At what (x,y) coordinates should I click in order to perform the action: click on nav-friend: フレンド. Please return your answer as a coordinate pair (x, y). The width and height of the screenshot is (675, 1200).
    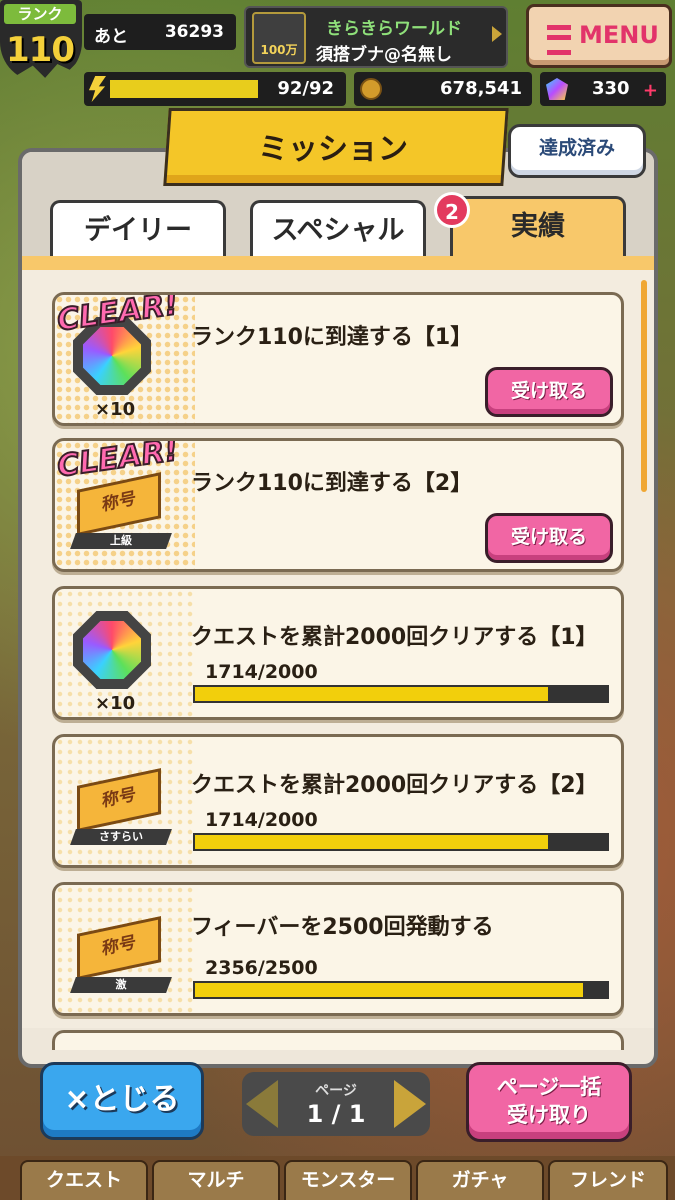
    Looking at the image, I should click on (608, 1180).